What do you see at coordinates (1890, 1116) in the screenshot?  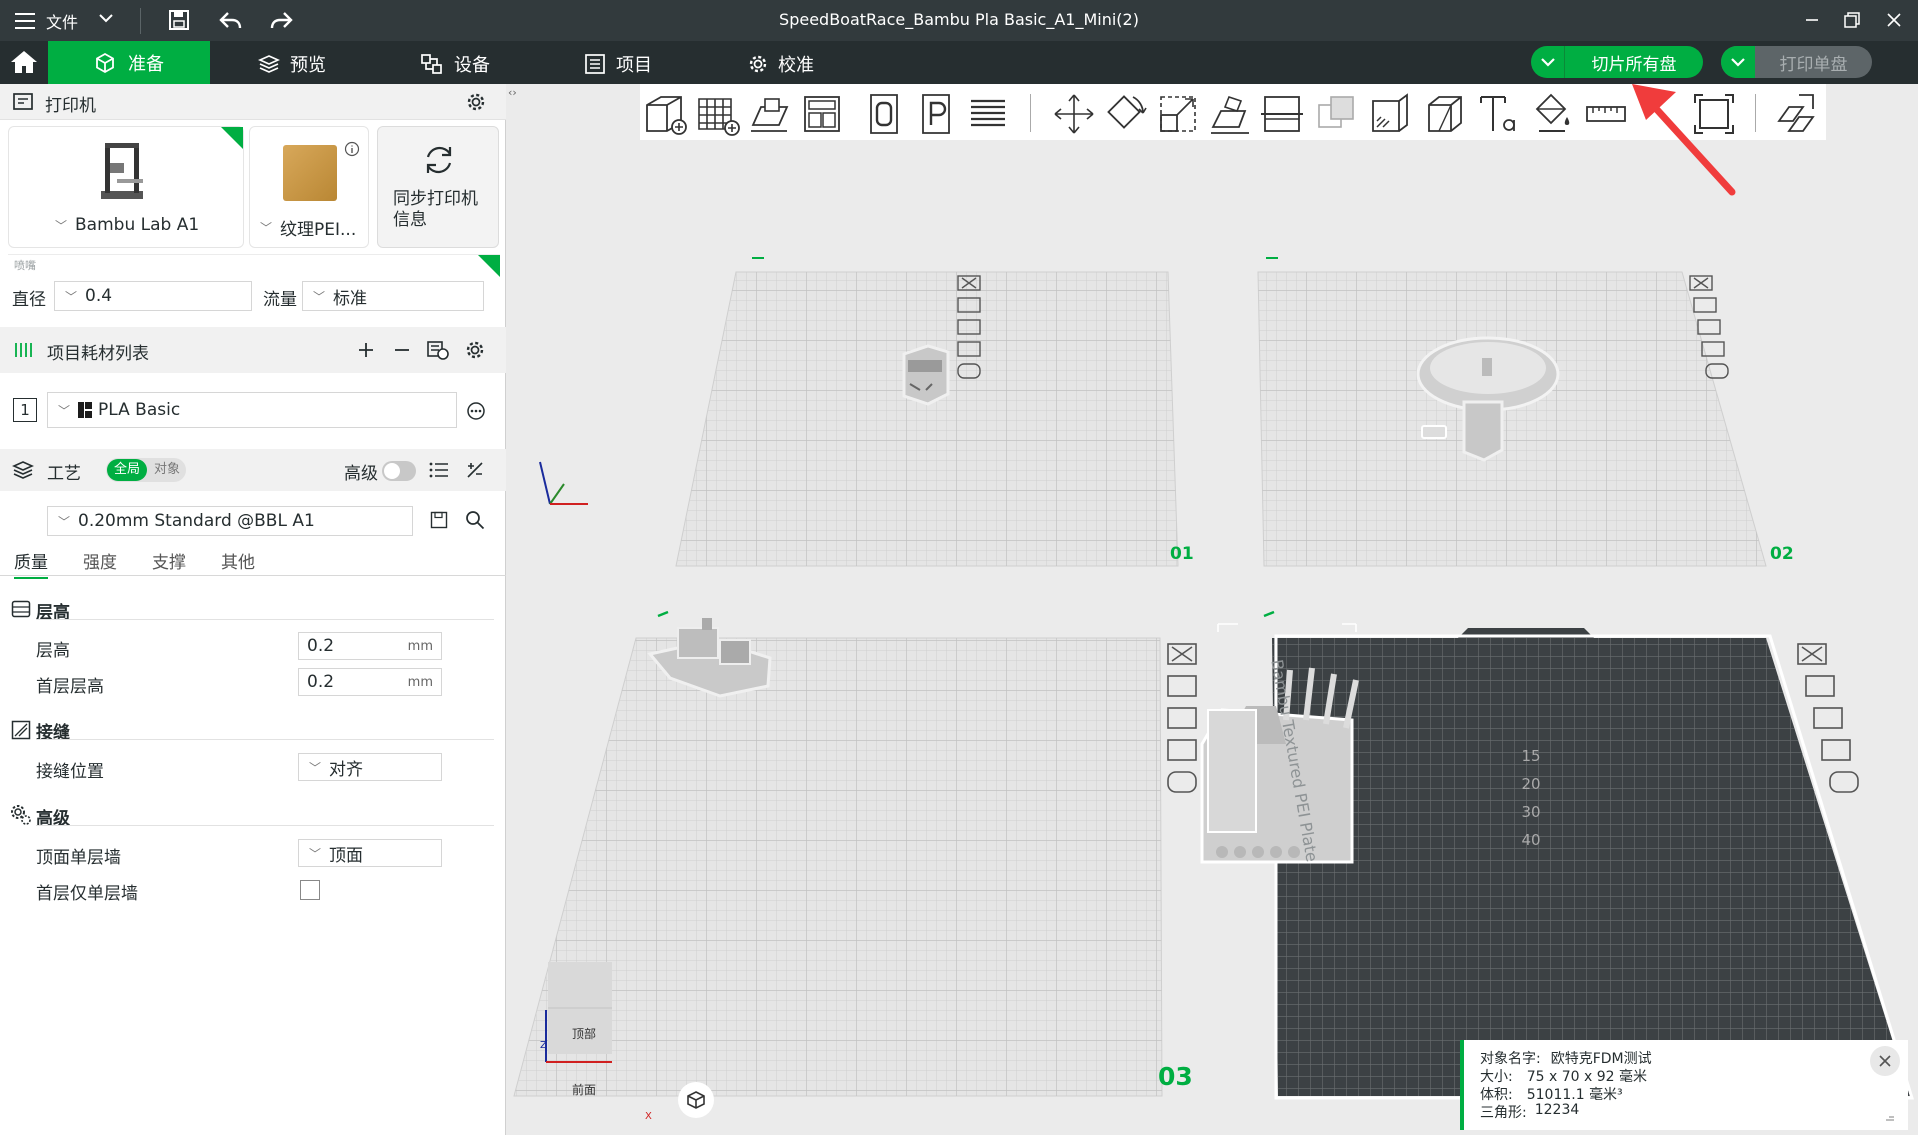 I see `resize-grip-icon` at bounding box center [1890, 1116].